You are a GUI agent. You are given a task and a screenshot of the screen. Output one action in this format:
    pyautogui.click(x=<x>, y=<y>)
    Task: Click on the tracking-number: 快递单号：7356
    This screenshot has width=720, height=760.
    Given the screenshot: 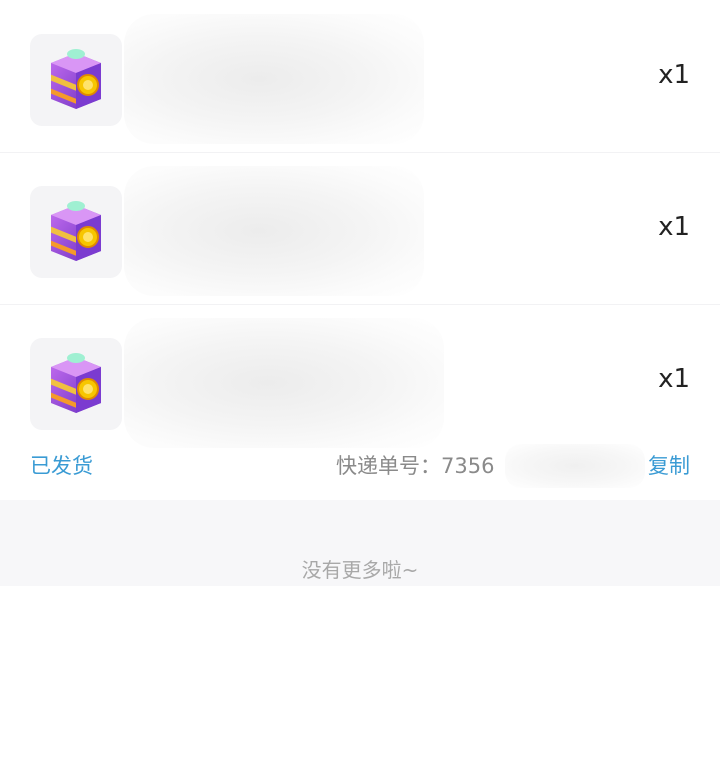 What is the action you would take?
    pyautogui.click(x=415, y=466)
    